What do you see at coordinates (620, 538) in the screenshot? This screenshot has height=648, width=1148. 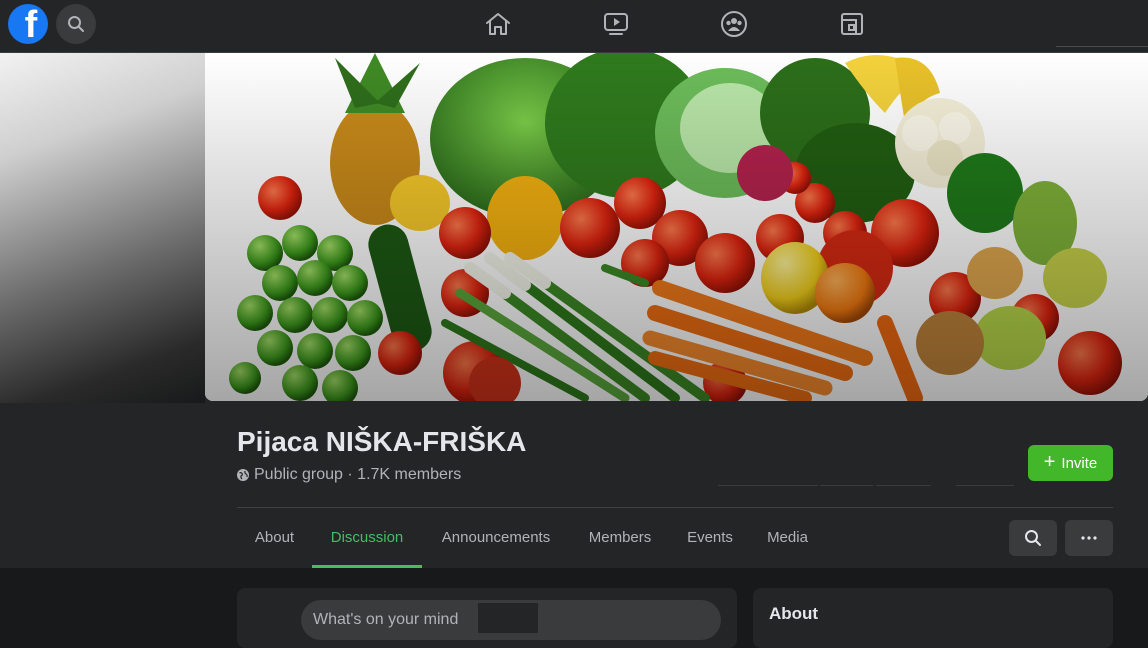 I see `tab-members: Members` at bounding box center [620, 538].